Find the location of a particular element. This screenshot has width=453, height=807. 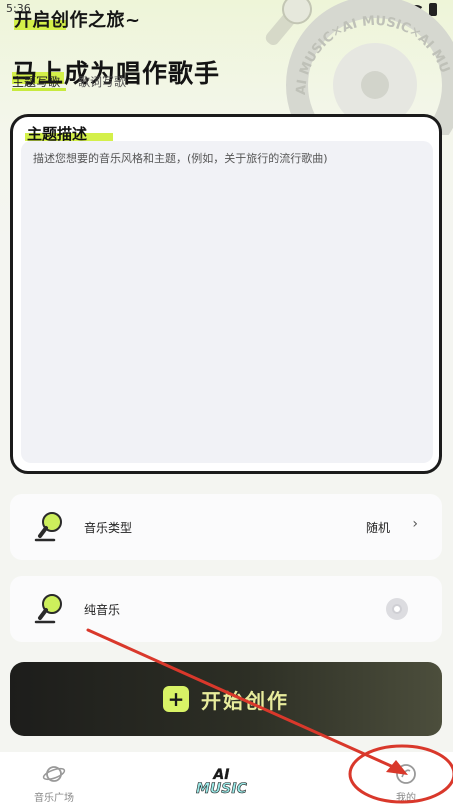

pure-music-toggle is located at coordinates (397, 609).